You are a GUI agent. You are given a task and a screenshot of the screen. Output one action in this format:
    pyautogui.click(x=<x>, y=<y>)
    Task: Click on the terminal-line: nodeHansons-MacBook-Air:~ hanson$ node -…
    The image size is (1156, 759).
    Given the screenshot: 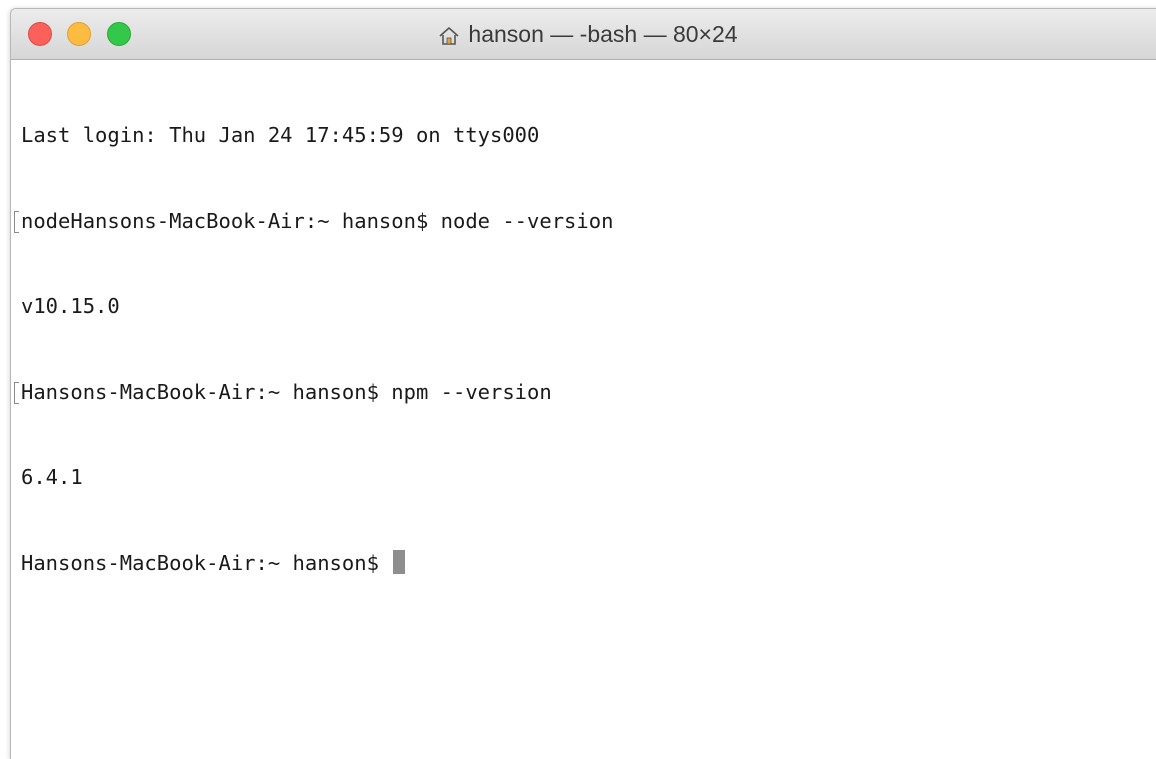 What is the action you would take?
    pyautogui.click(x=313, y=221)
    